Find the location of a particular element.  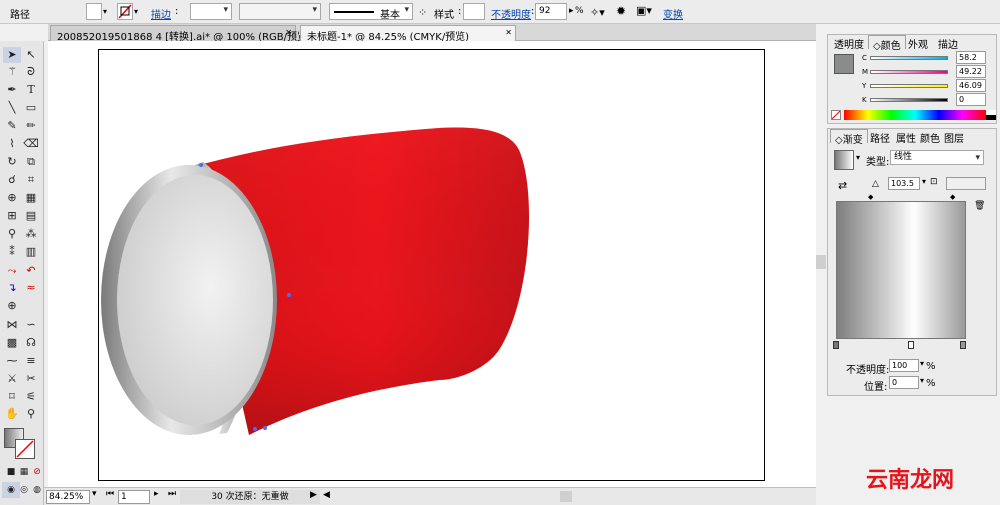

status-menu-icon: ▶ is located at coordinates (313, 495).